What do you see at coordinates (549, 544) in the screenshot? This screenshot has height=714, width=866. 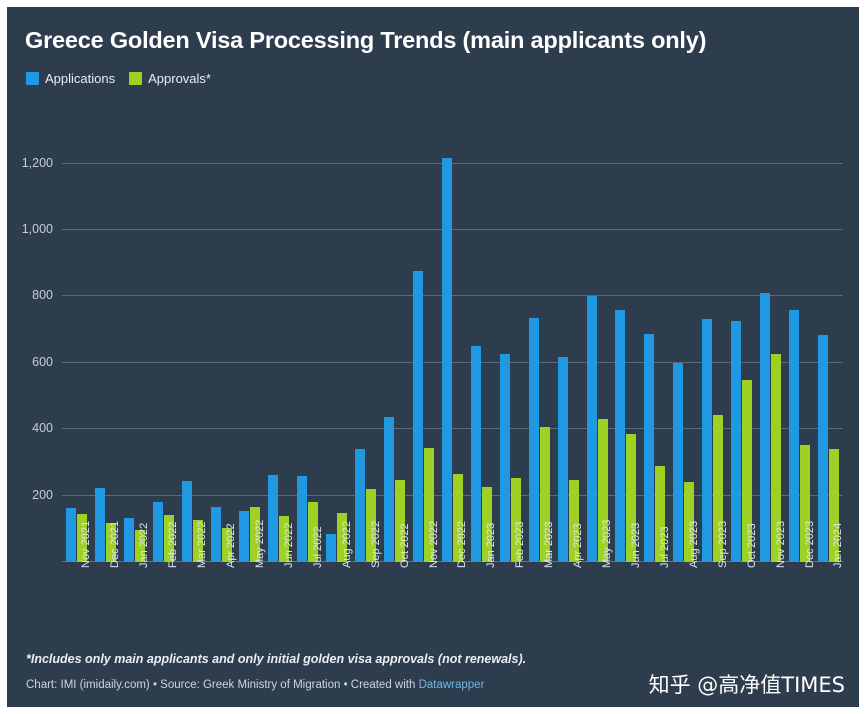 I see `x-axis-tick-label: Mar 2023` at bounding box center [549, 544].